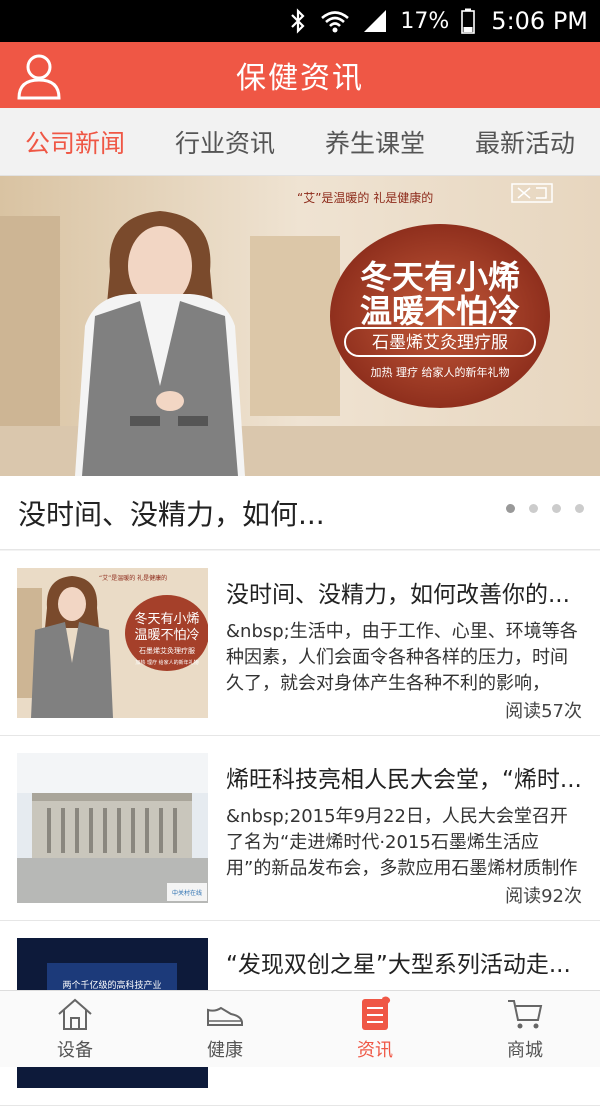  I want to click on page-title: 保健资讯, so click(300, 78).